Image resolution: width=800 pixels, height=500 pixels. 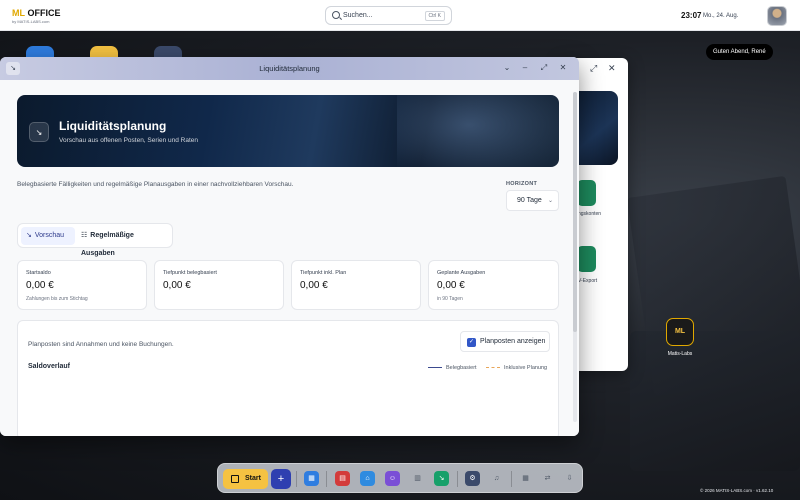 I want to click on close-button: ✕, so click(x=563, y=68).